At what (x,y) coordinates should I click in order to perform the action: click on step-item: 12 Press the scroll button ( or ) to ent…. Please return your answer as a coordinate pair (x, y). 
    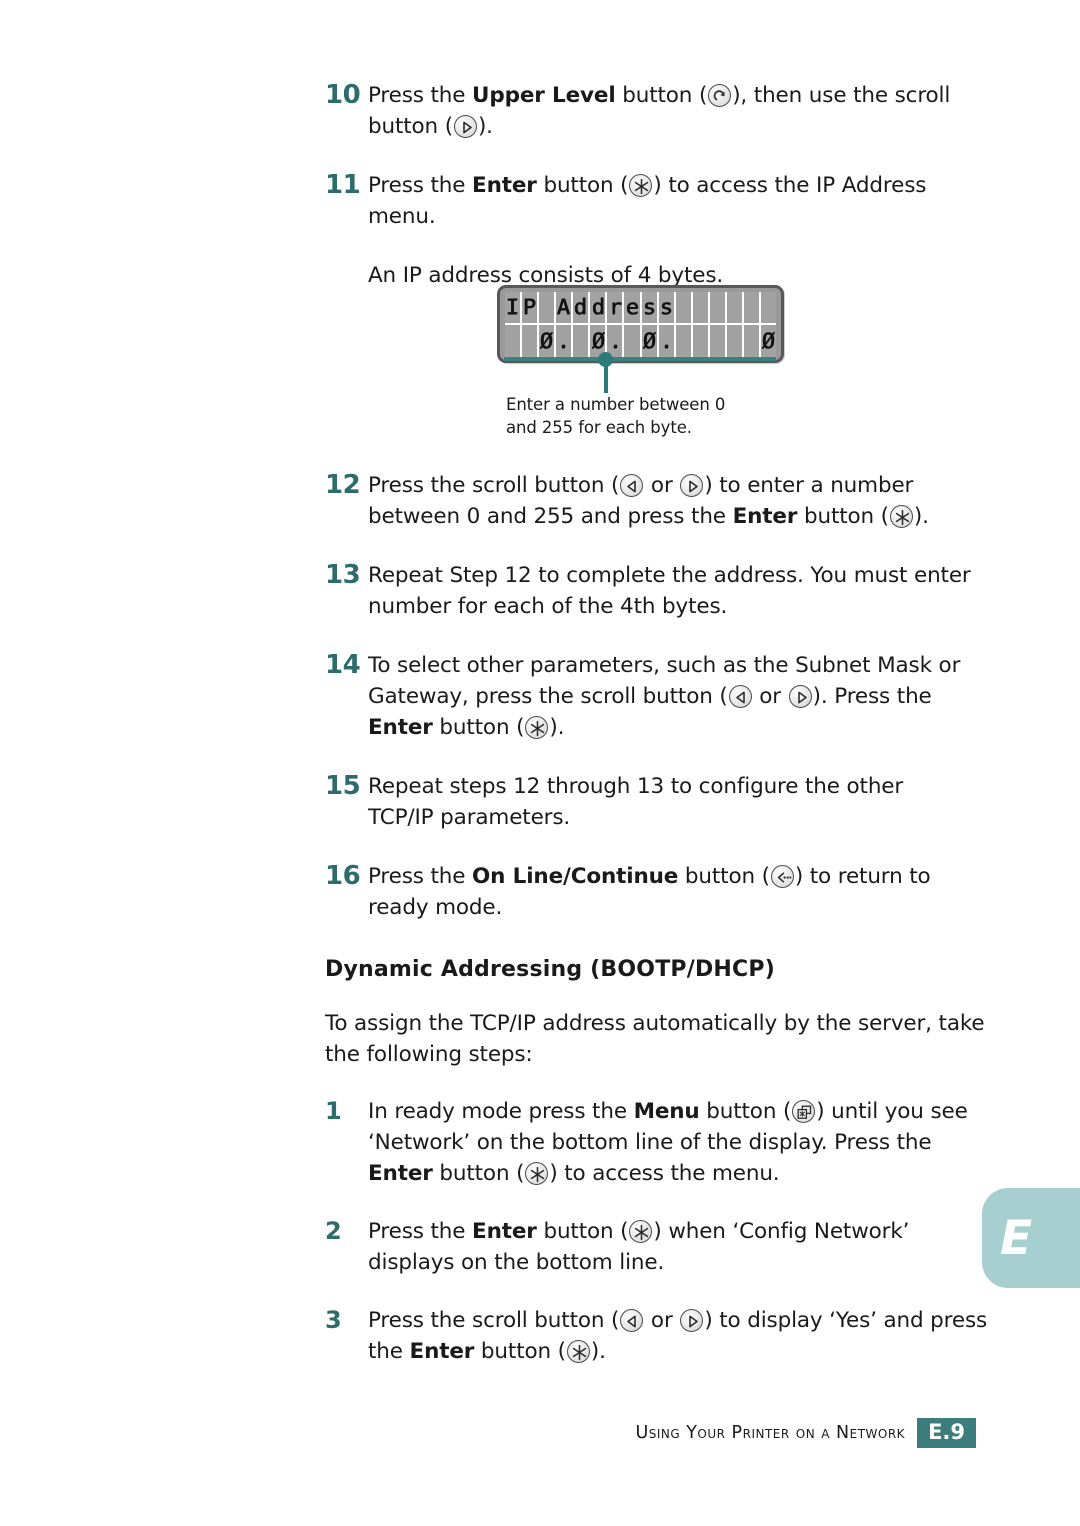
    Looking at the image, I should click on (650, 501).